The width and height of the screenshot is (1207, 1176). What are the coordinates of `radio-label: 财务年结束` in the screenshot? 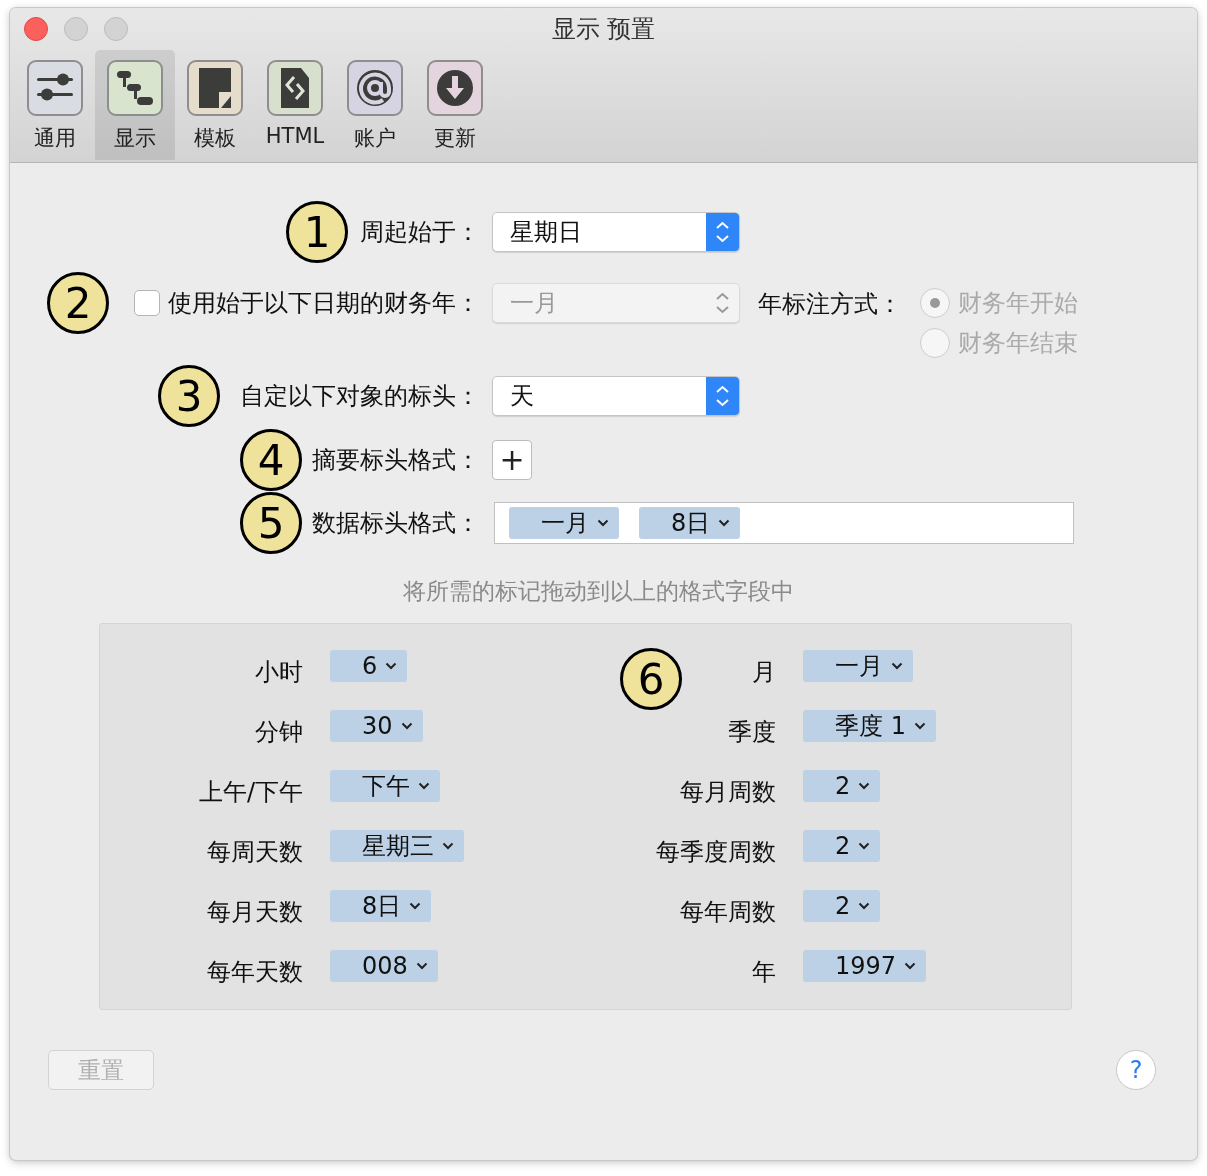 It's located at (1018, 343).